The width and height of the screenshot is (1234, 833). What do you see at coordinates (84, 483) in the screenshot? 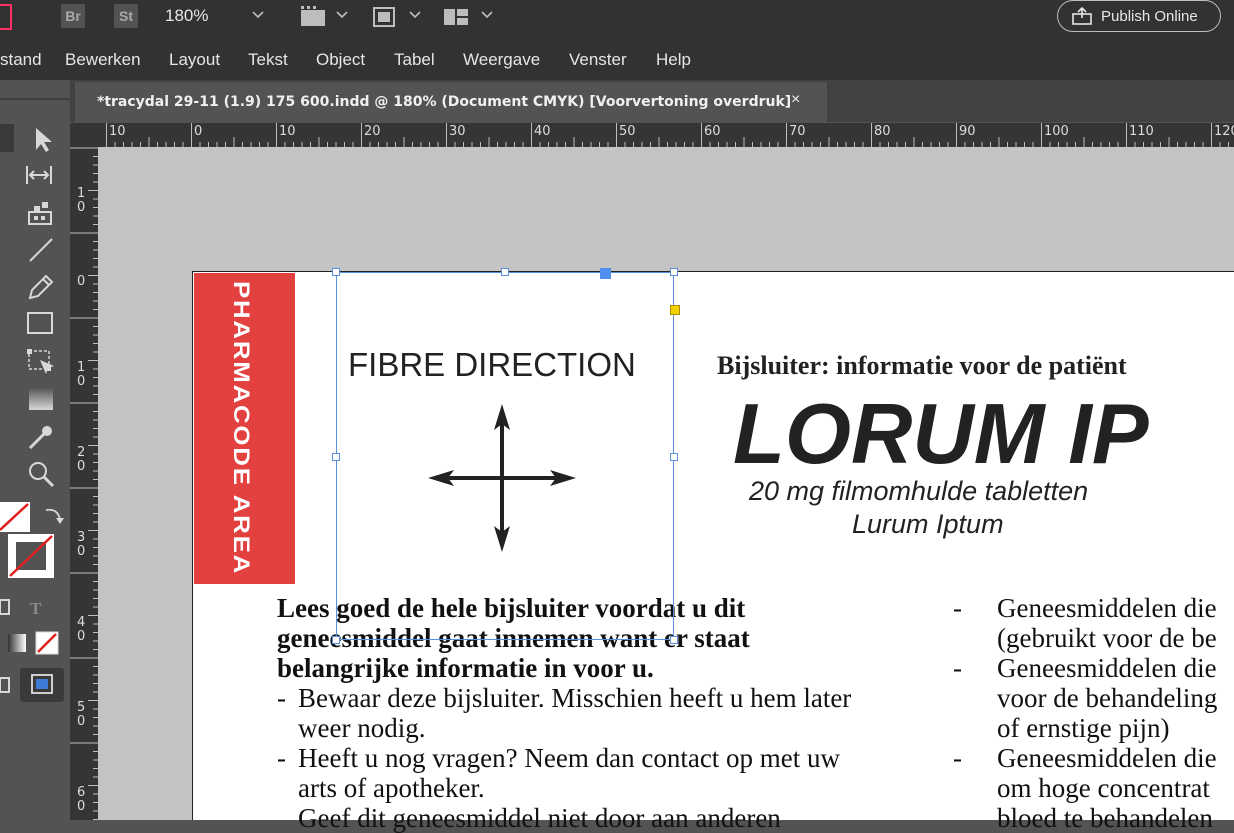
I see `vertical-ruler: 1 0 0 1 0 2 0 3 0 4 0 5 0 6 0` at bounding box center [84, 483].